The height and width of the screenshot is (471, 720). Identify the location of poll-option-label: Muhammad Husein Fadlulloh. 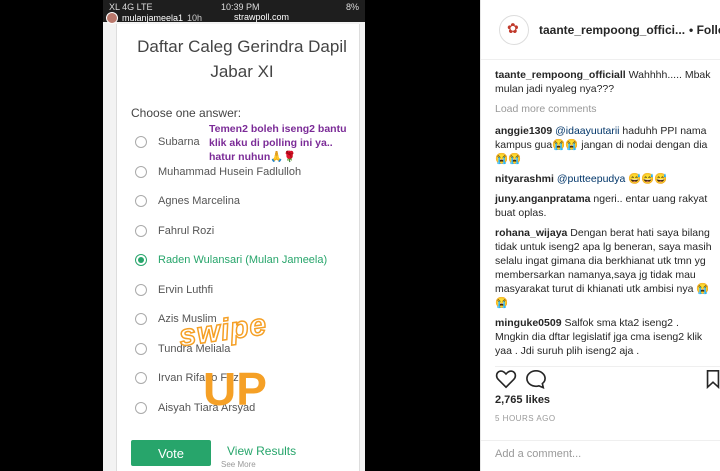
(230, 171).